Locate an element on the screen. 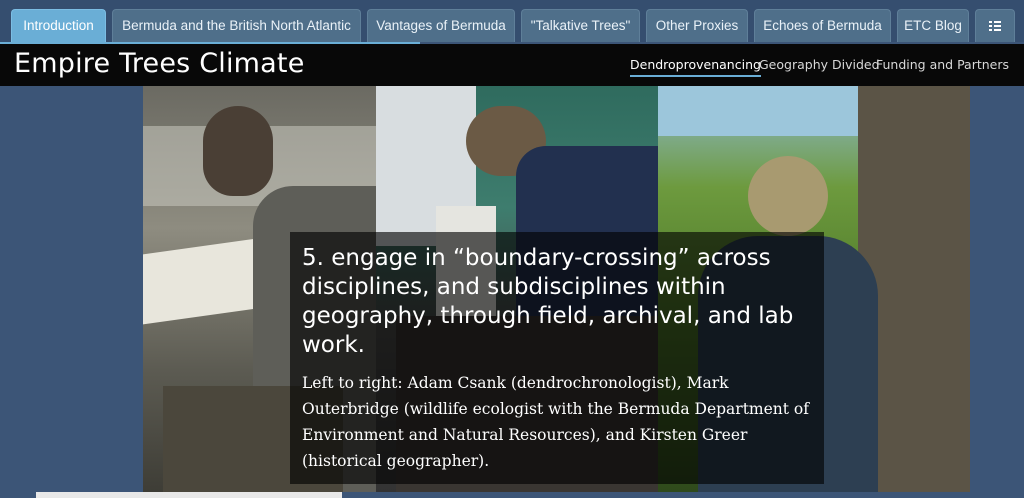 This screenshot has height=498, width=1024. tab-introduction: Introduction is located at coordinates (58, 25).